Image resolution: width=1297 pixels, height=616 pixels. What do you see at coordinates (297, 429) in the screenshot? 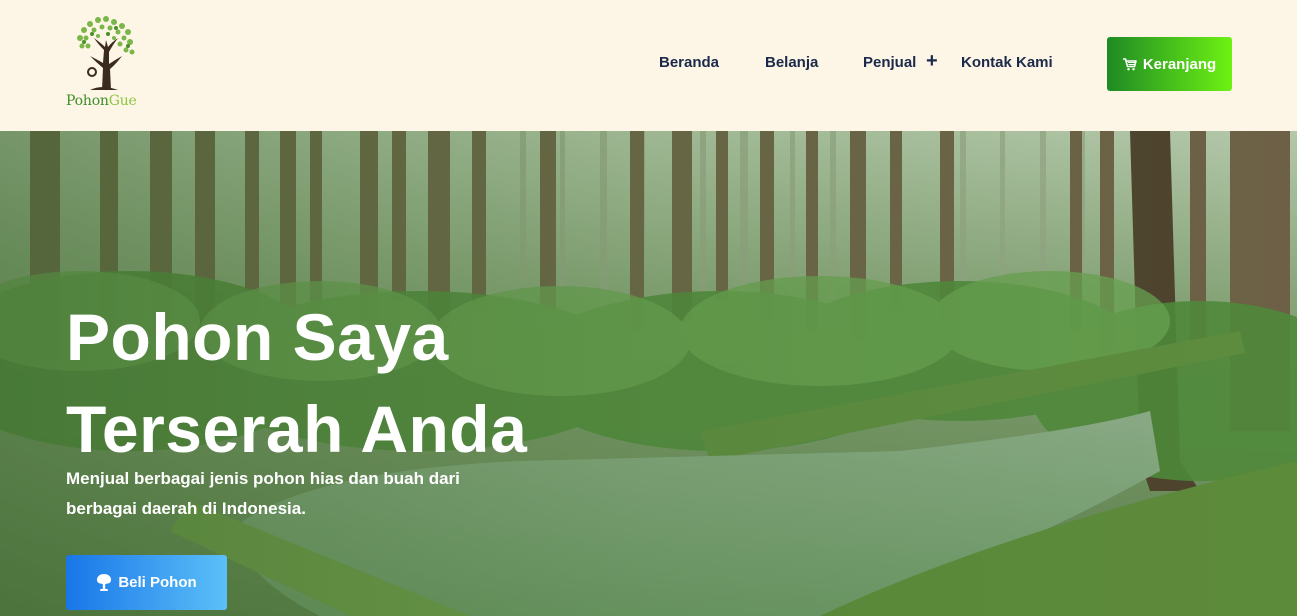
I see `hero-title-line2: Terserah Anda` at bounding box center [297, 429].